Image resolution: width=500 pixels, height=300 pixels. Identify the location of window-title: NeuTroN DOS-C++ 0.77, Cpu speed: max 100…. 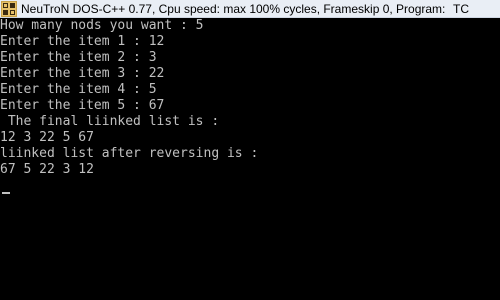
(233, 8).